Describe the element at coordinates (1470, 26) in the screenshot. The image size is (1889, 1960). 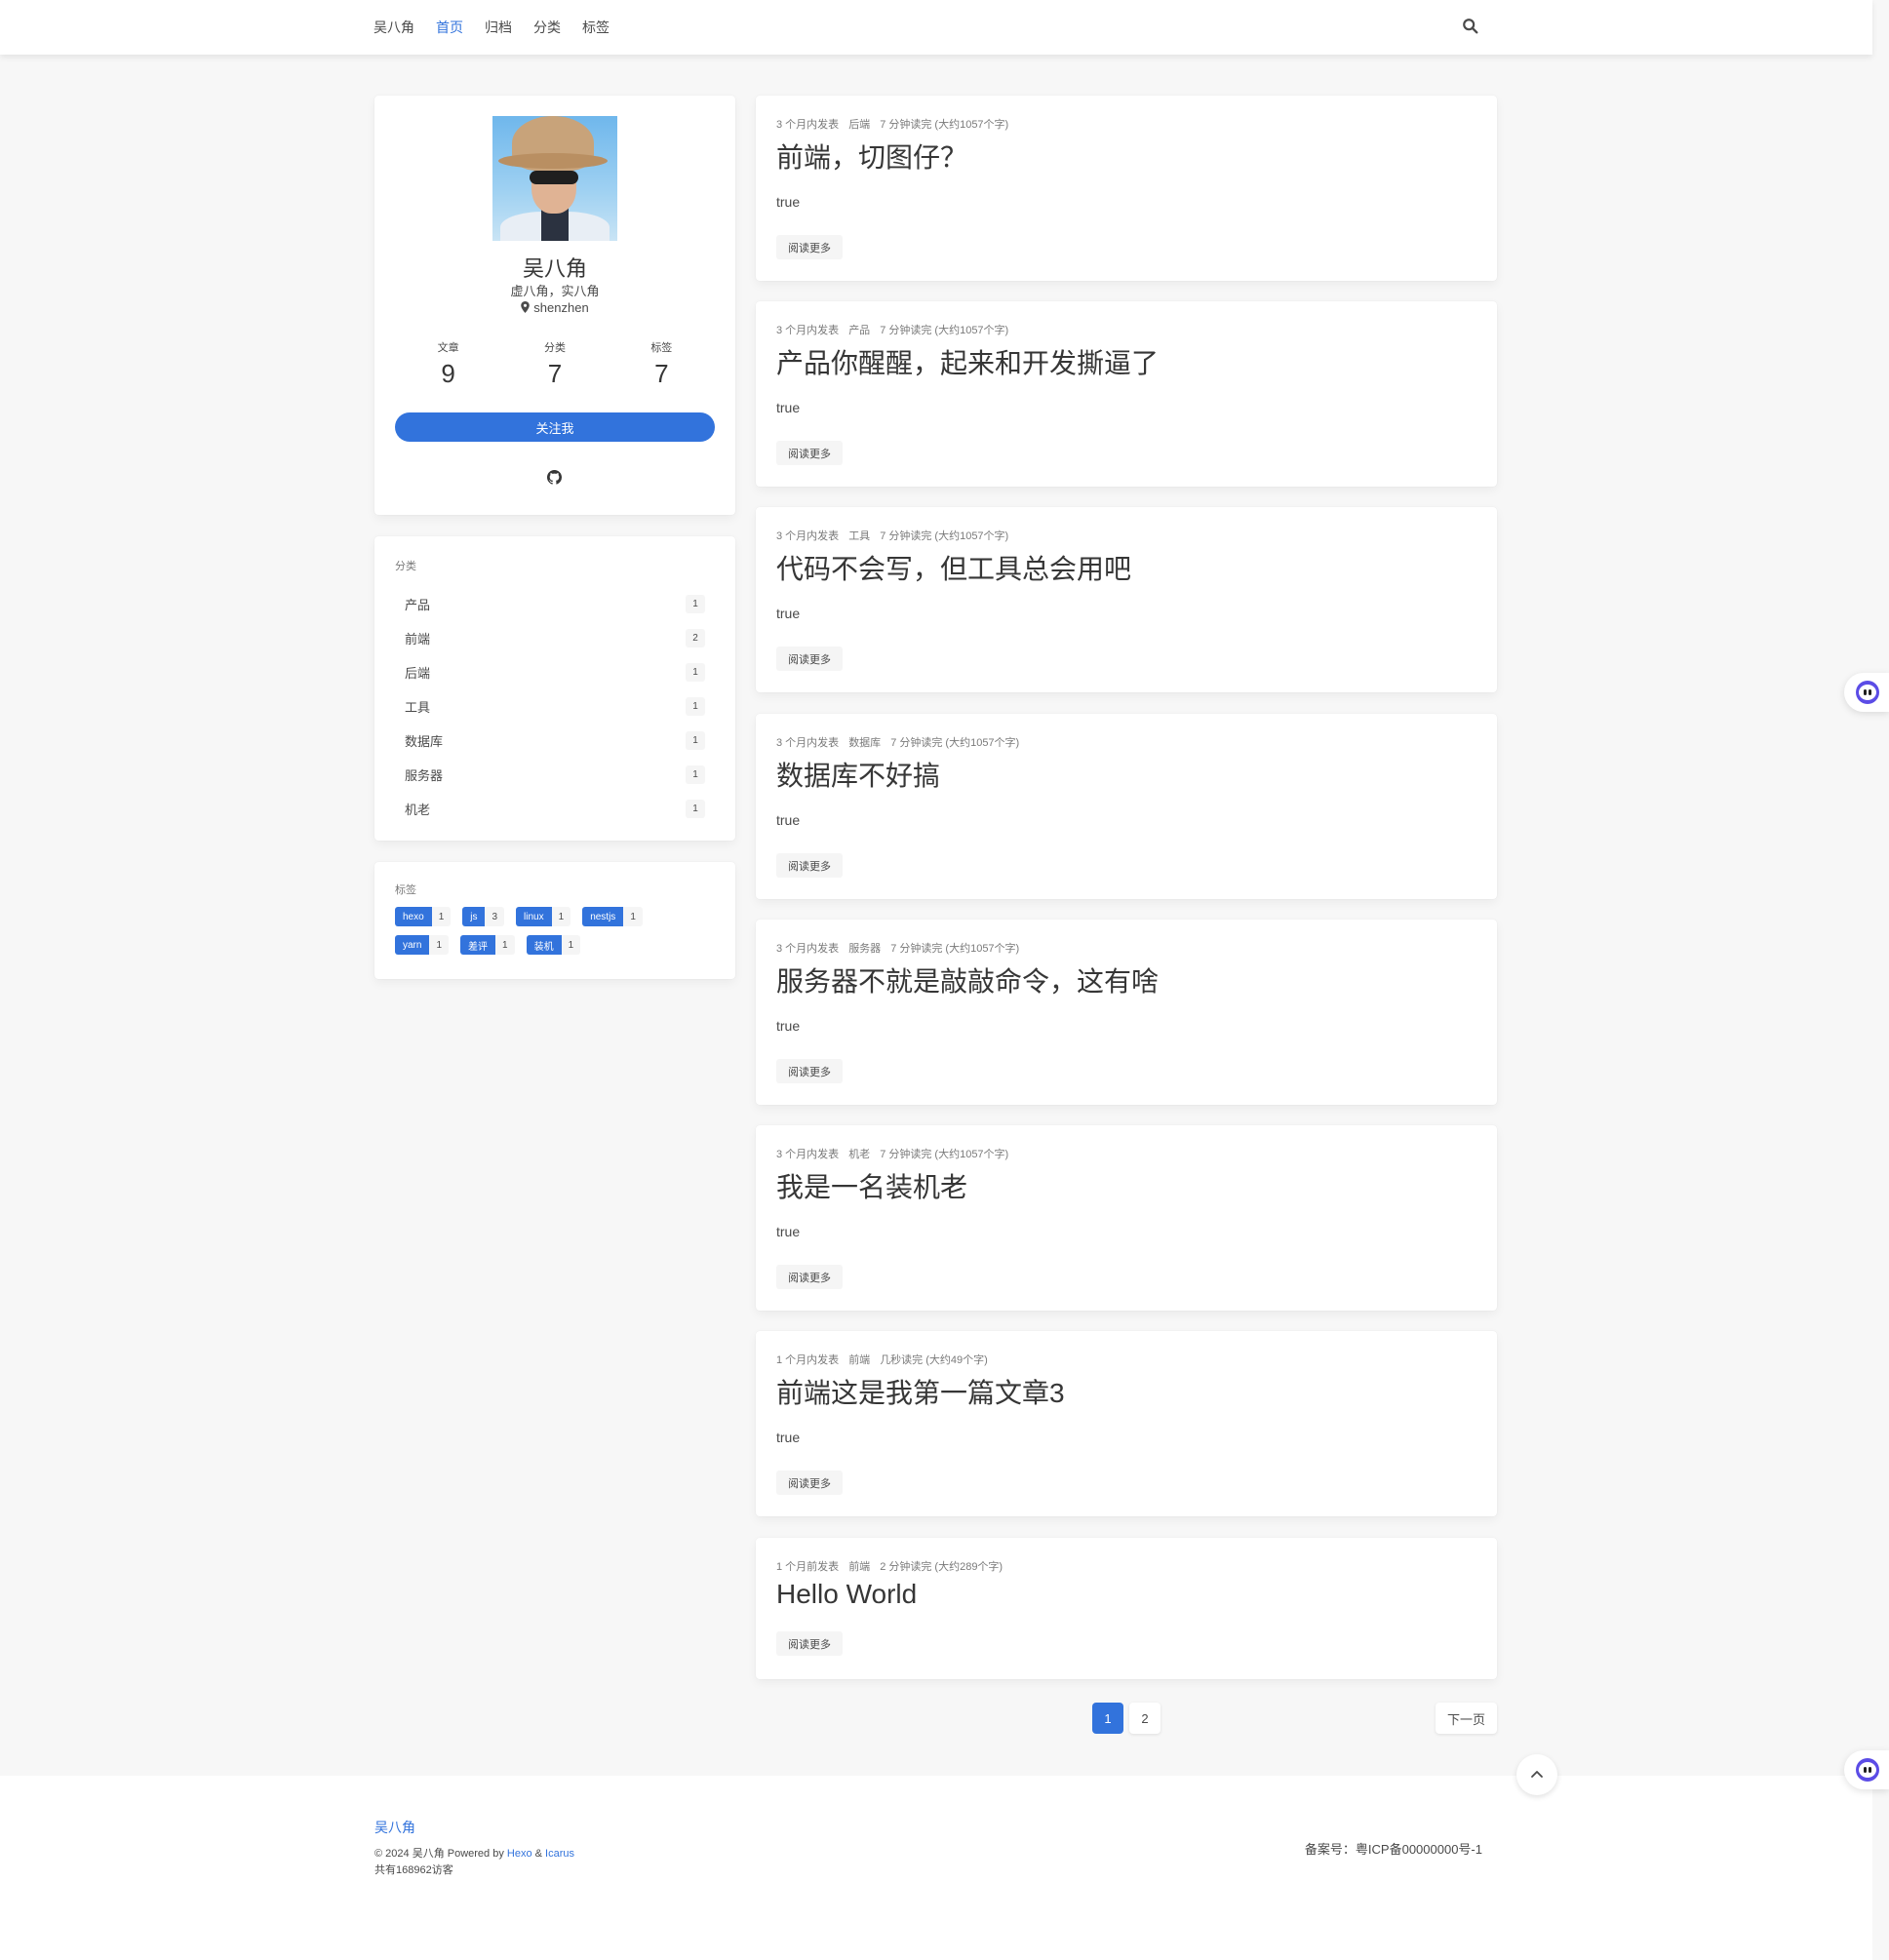
I see `search-icon` at that location.